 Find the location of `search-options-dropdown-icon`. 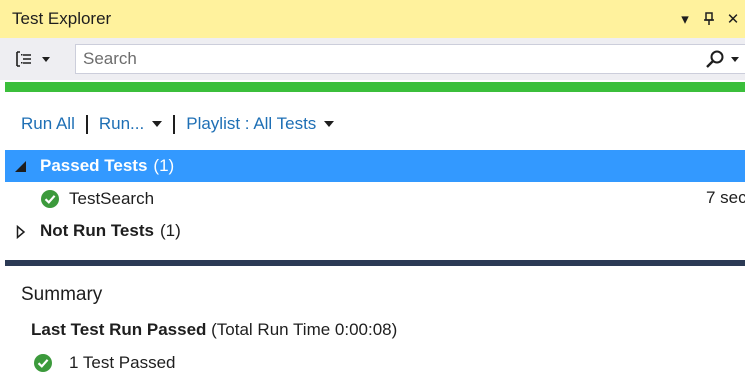

search-options-dropdown-icon is located at coordinates (735, 59).